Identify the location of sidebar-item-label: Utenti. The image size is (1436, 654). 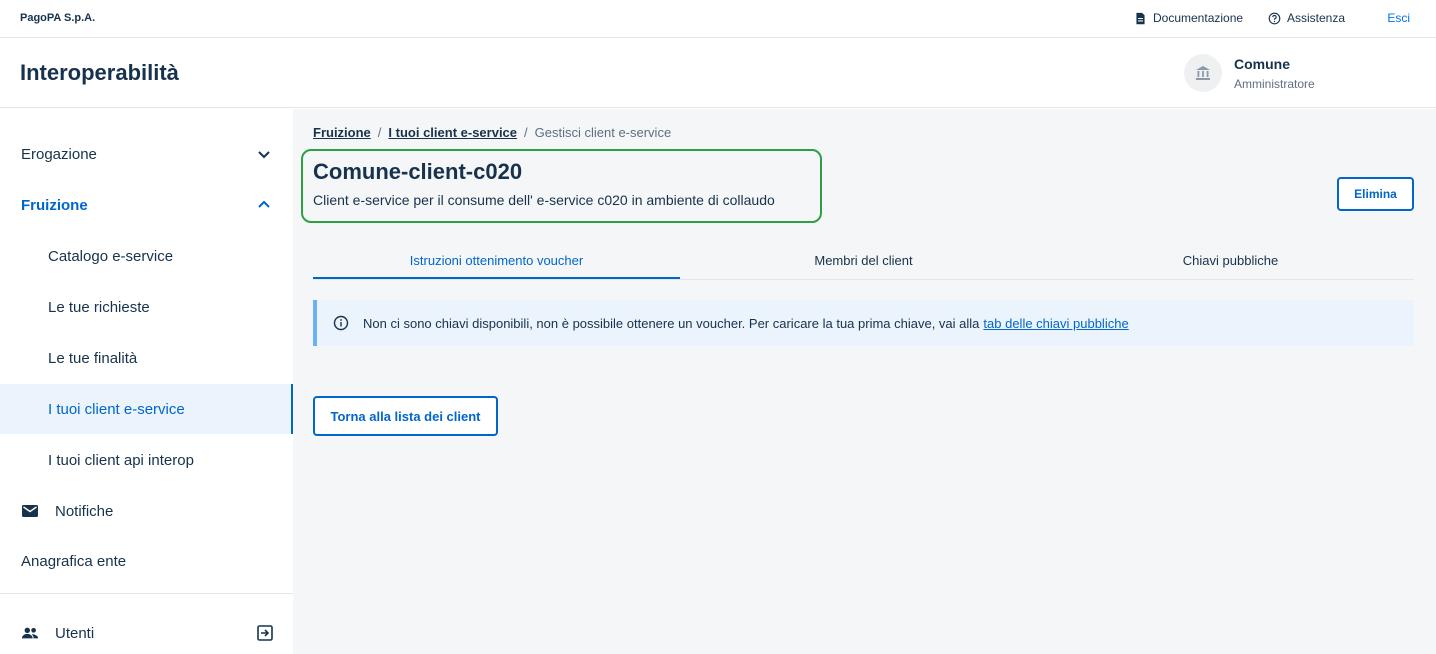
(75, 633).